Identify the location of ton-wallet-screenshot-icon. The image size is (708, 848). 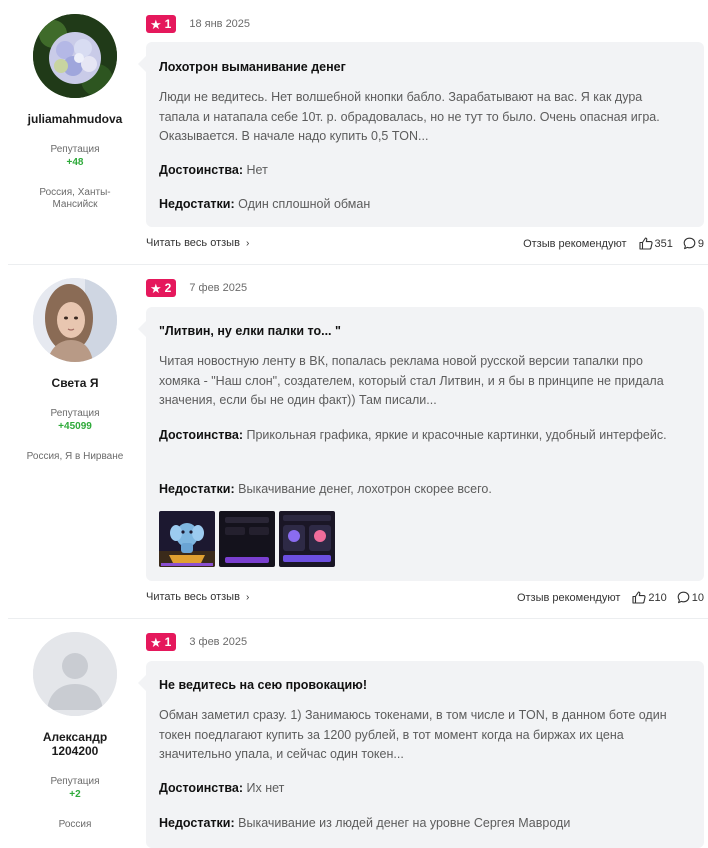
(307, 539).